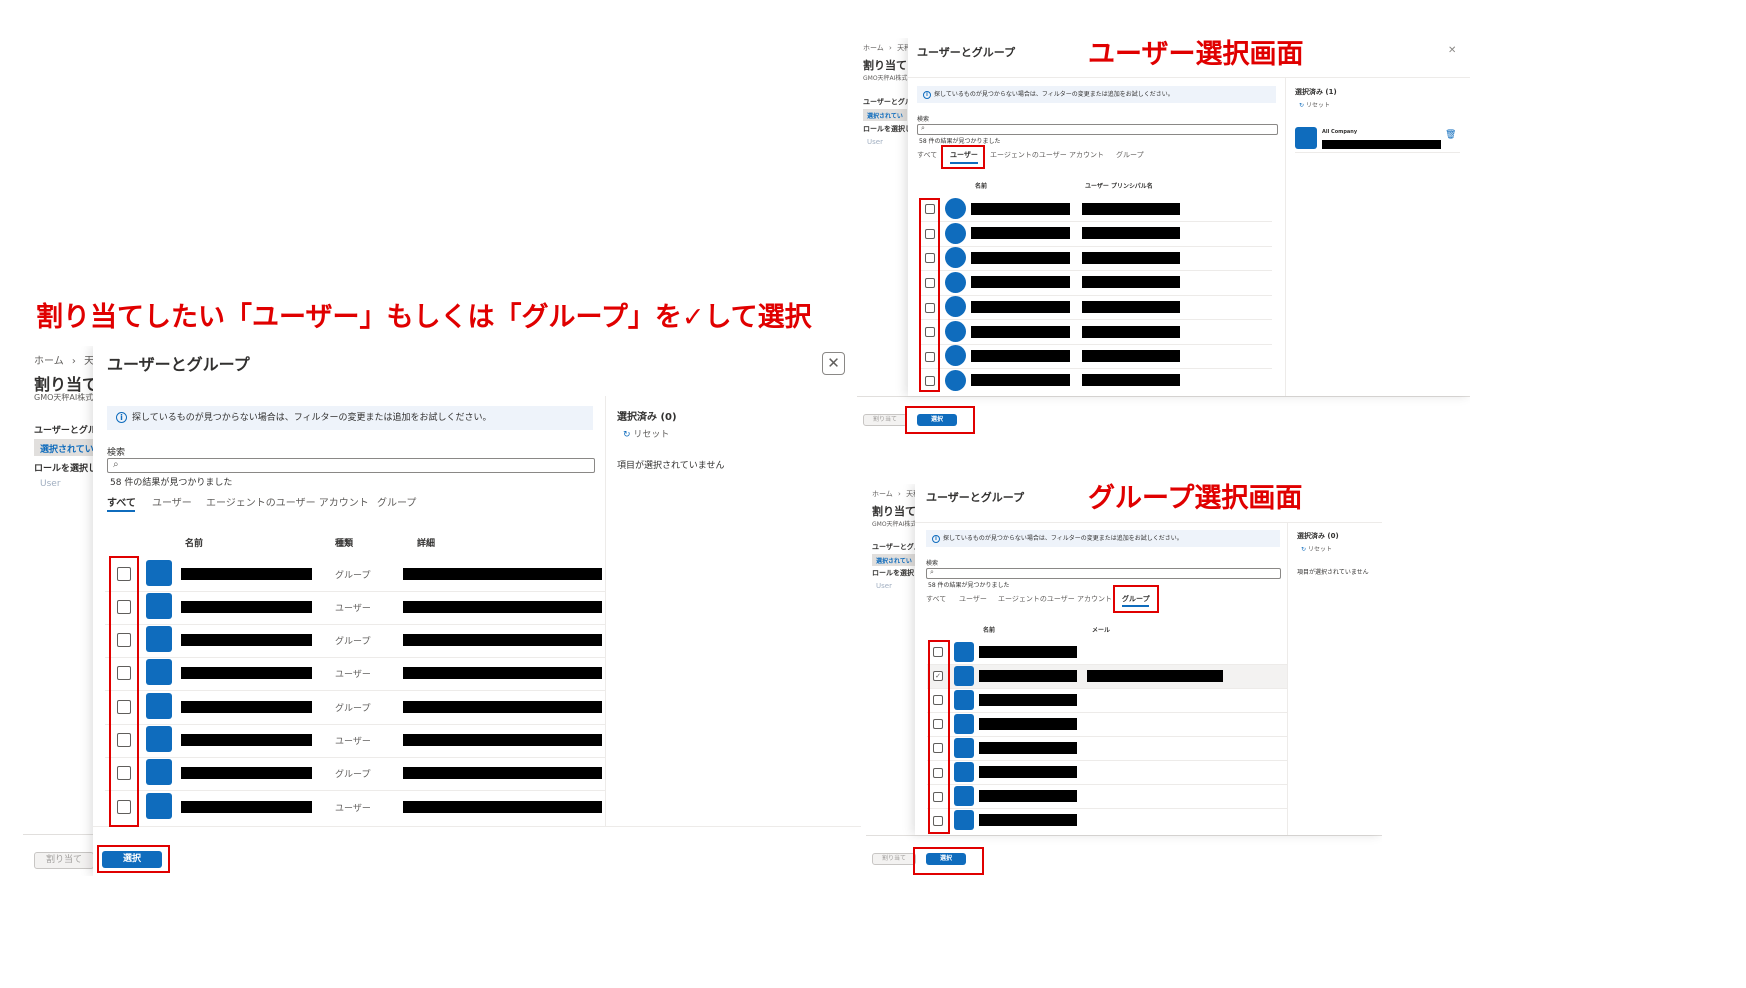  What do you see at coordinates (353, 809) in the screenshot?
I see `row-kind: ユーザー` at bounding box center [353, 809].